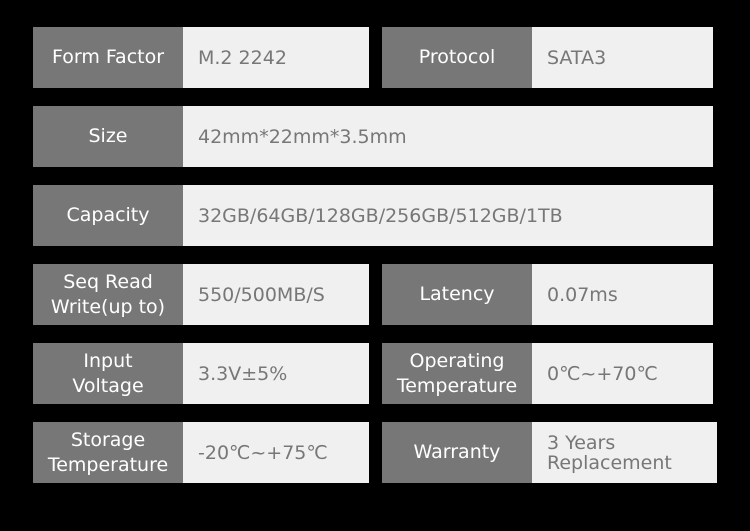 Image resolution: width=750 pixels, height=531 pixels. Describe the element at coordinates (457, 294) in the screenshot. I see `spec-label: Latency` at that location.